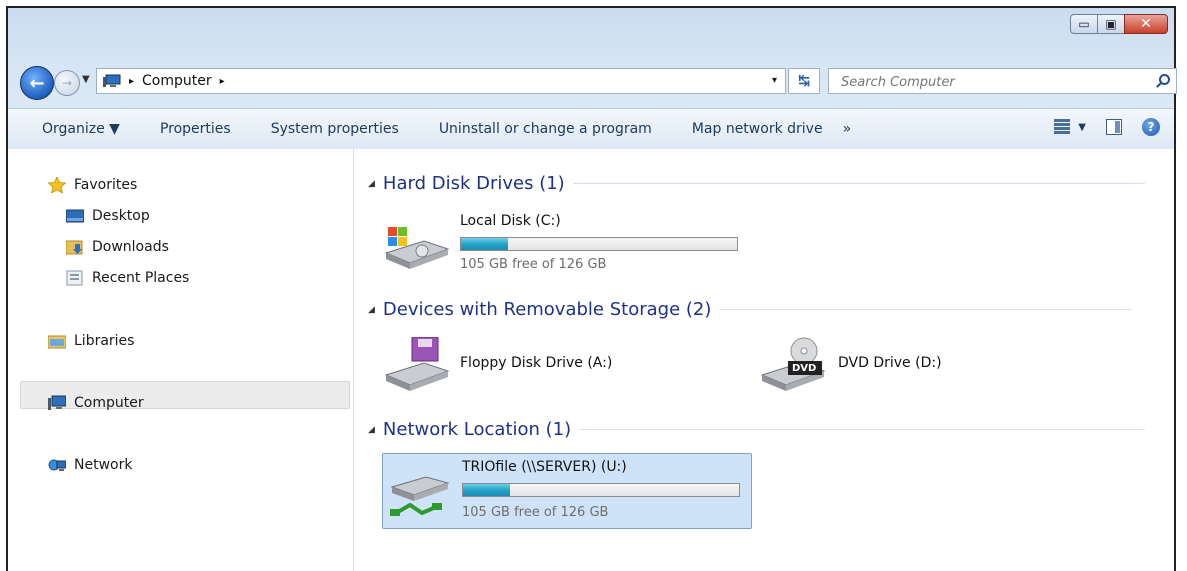  I want to click on minimize-button: ▭, so click(1084, 24).